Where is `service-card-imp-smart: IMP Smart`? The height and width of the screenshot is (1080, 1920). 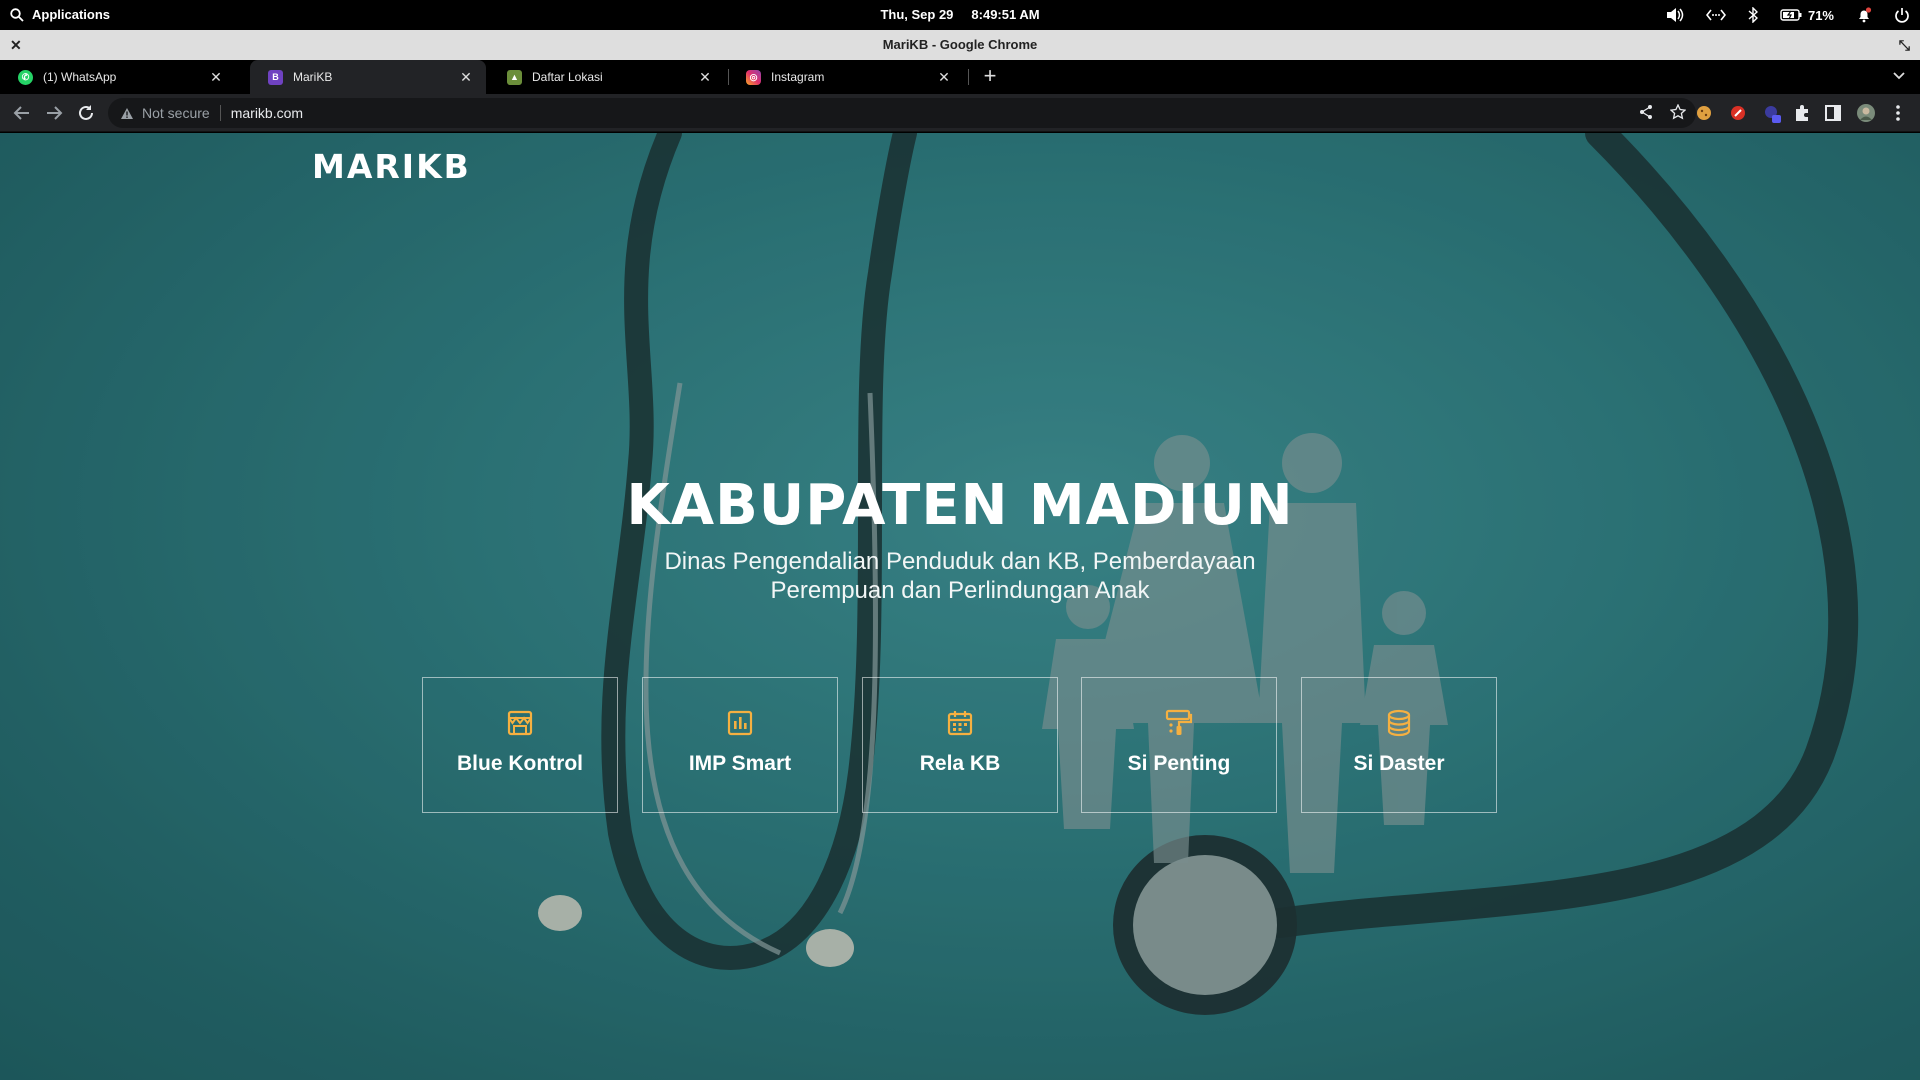 service-card-imp-smart: IMP Smart is located at coordinates (740, 745).